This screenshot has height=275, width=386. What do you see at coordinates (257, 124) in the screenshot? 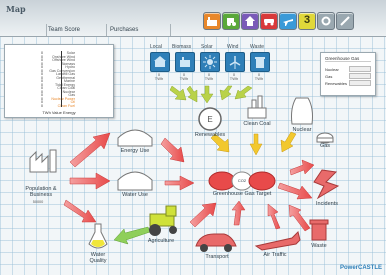
I see `clean-coal-label: Clean Coal` at bounding box center [257, 124].